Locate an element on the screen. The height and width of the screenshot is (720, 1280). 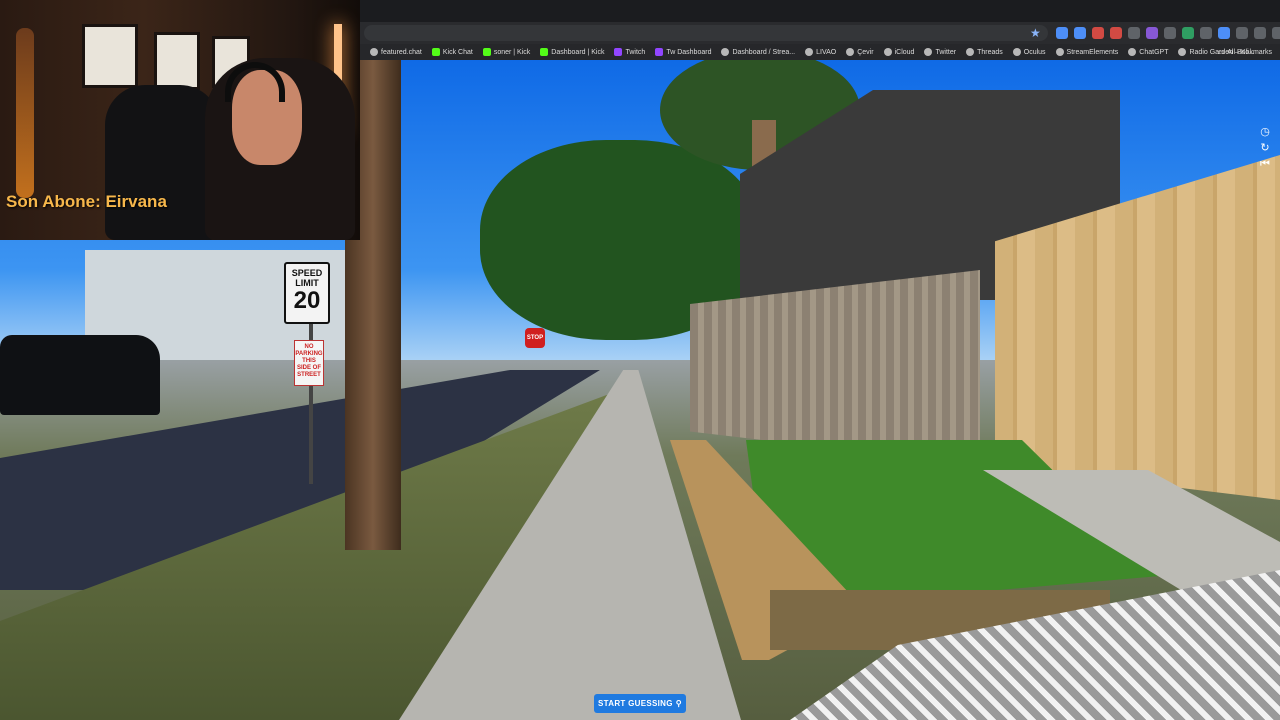
bookmark-livao: LIVAO is located at coordinates (820, 52).